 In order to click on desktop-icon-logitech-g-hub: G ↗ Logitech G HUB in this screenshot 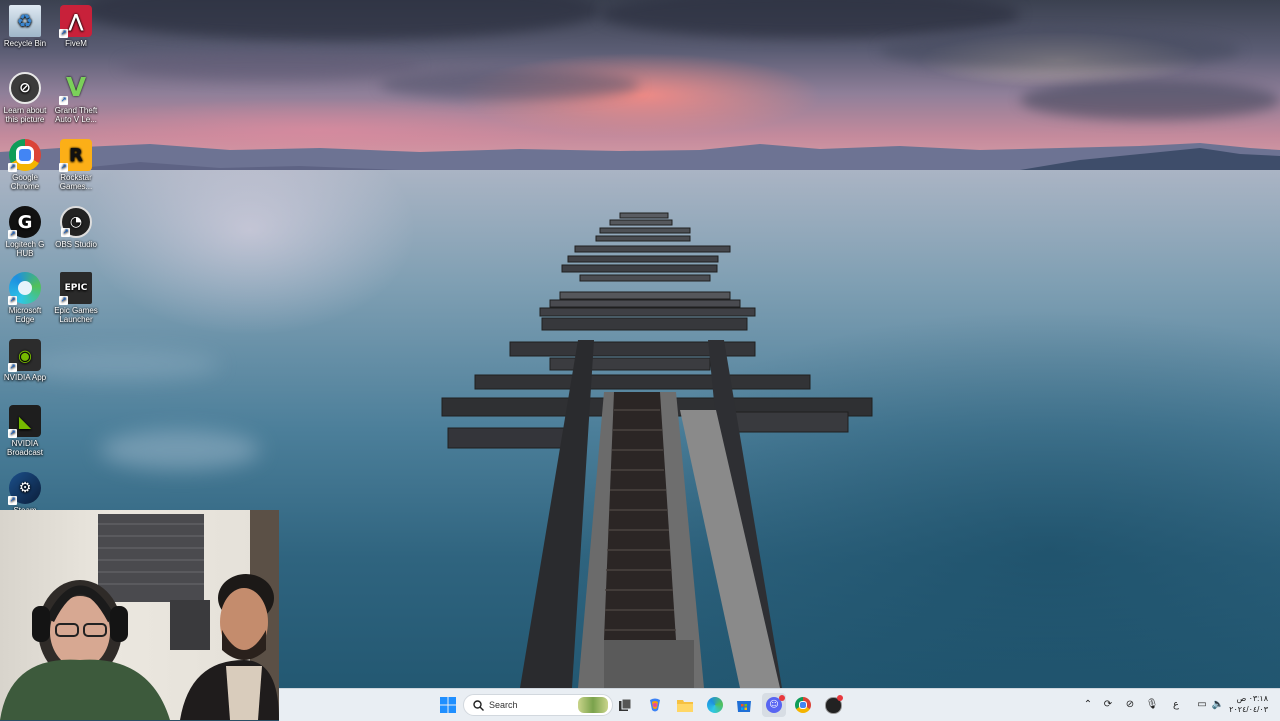, I will do `click(25, 232)`.